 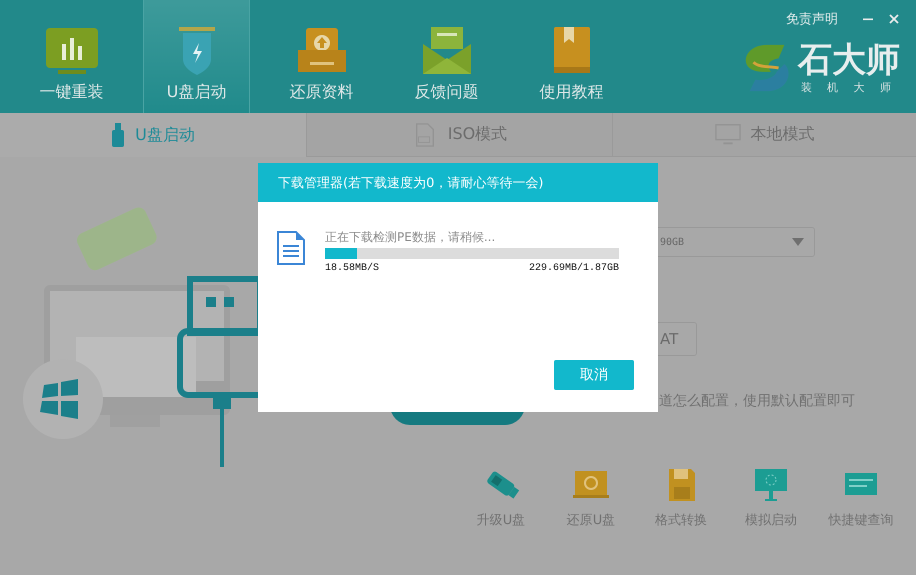 I want to click on nav-item: 反馈问题, so click(x=446, y=56).